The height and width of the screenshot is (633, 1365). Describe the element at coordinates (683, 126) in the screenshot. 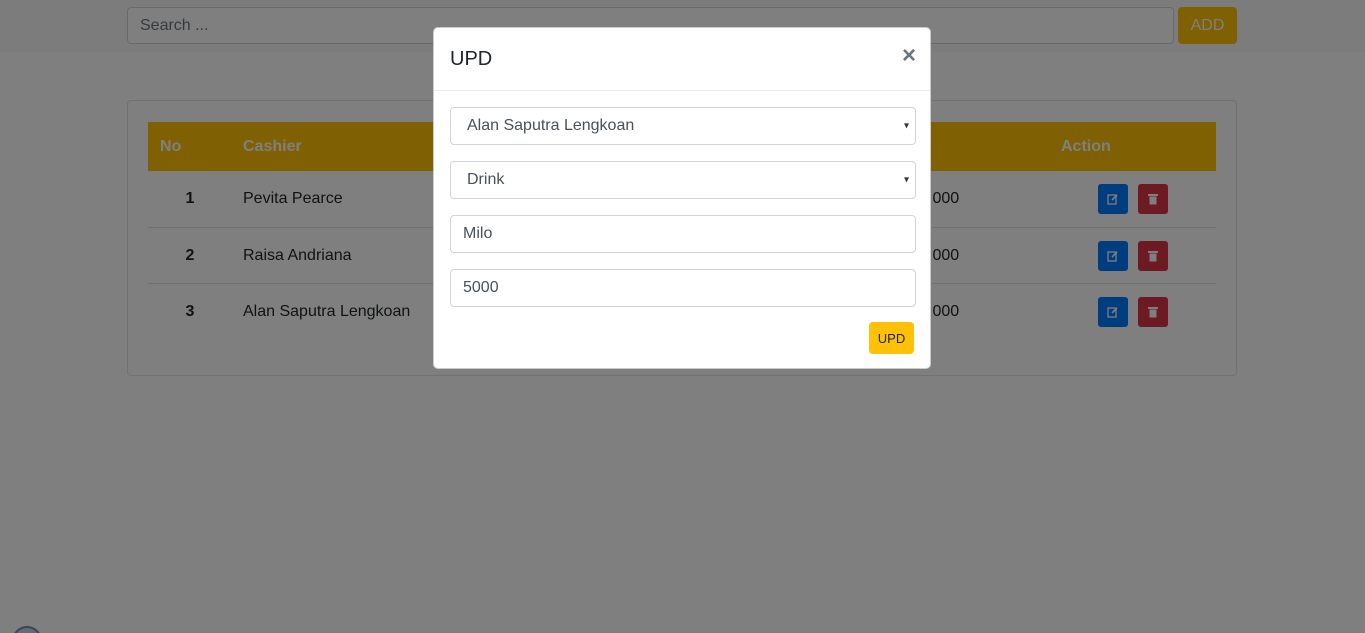

I see `cashier-select: Alan Saputra Lengkoan ▾` at that location.